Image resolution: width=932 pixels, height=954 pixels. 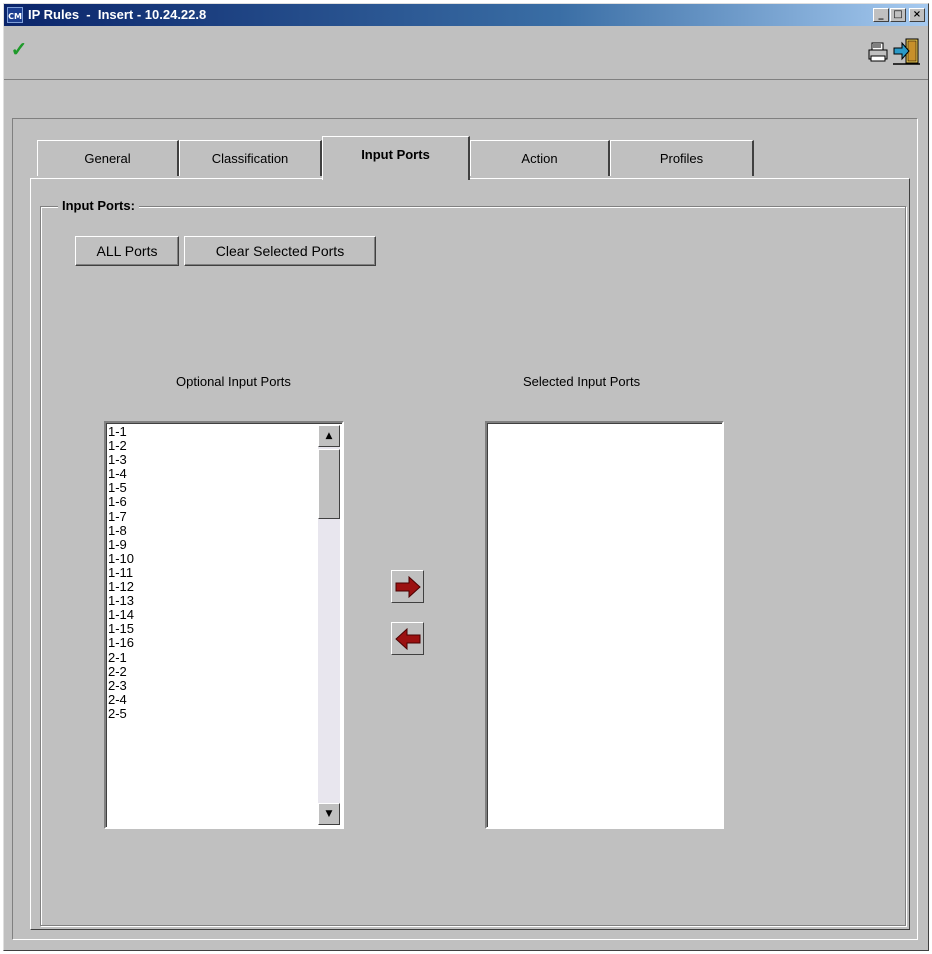 I want to click on remove-port-button, so click(x=407, y=638).